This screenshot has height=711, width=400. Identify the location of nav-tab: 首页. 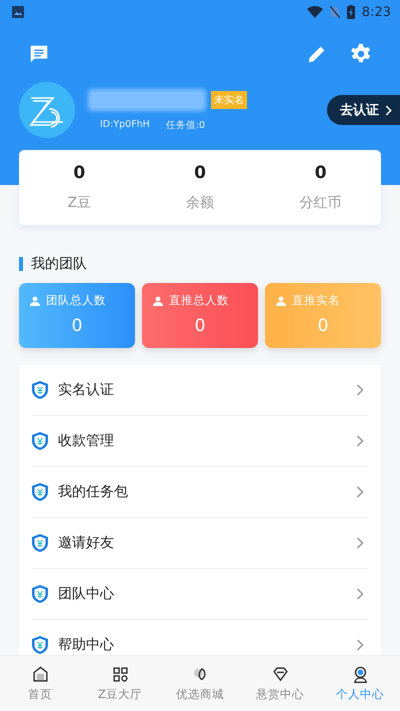
(40, 683).